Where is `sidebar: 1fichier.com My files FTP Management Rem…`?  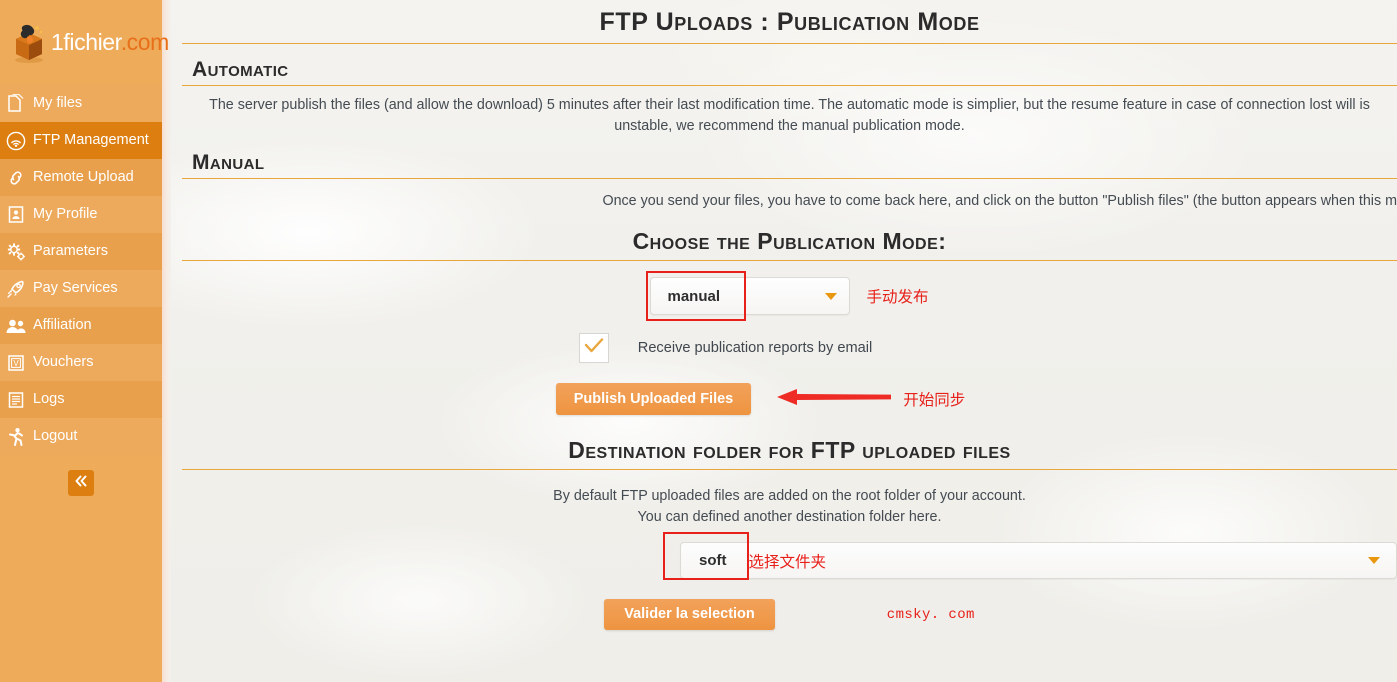
sidebar: 1fichier.com My files FTP Management Rem… is located at coordinates (84, 341).